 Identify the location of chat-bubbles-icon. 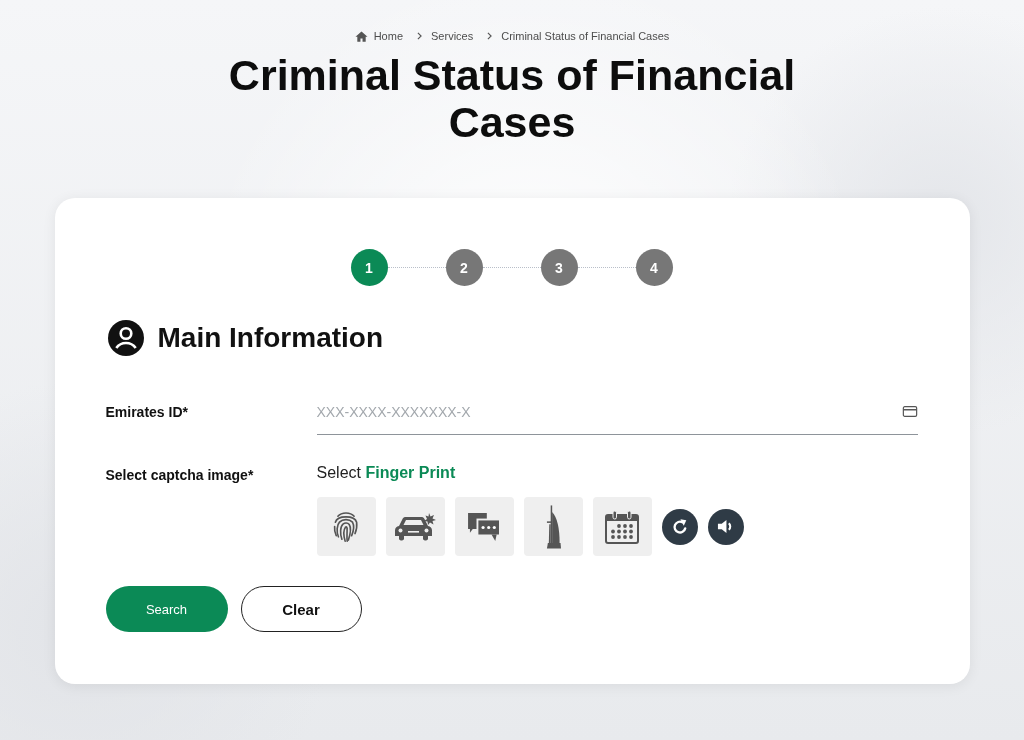
(484, 526).